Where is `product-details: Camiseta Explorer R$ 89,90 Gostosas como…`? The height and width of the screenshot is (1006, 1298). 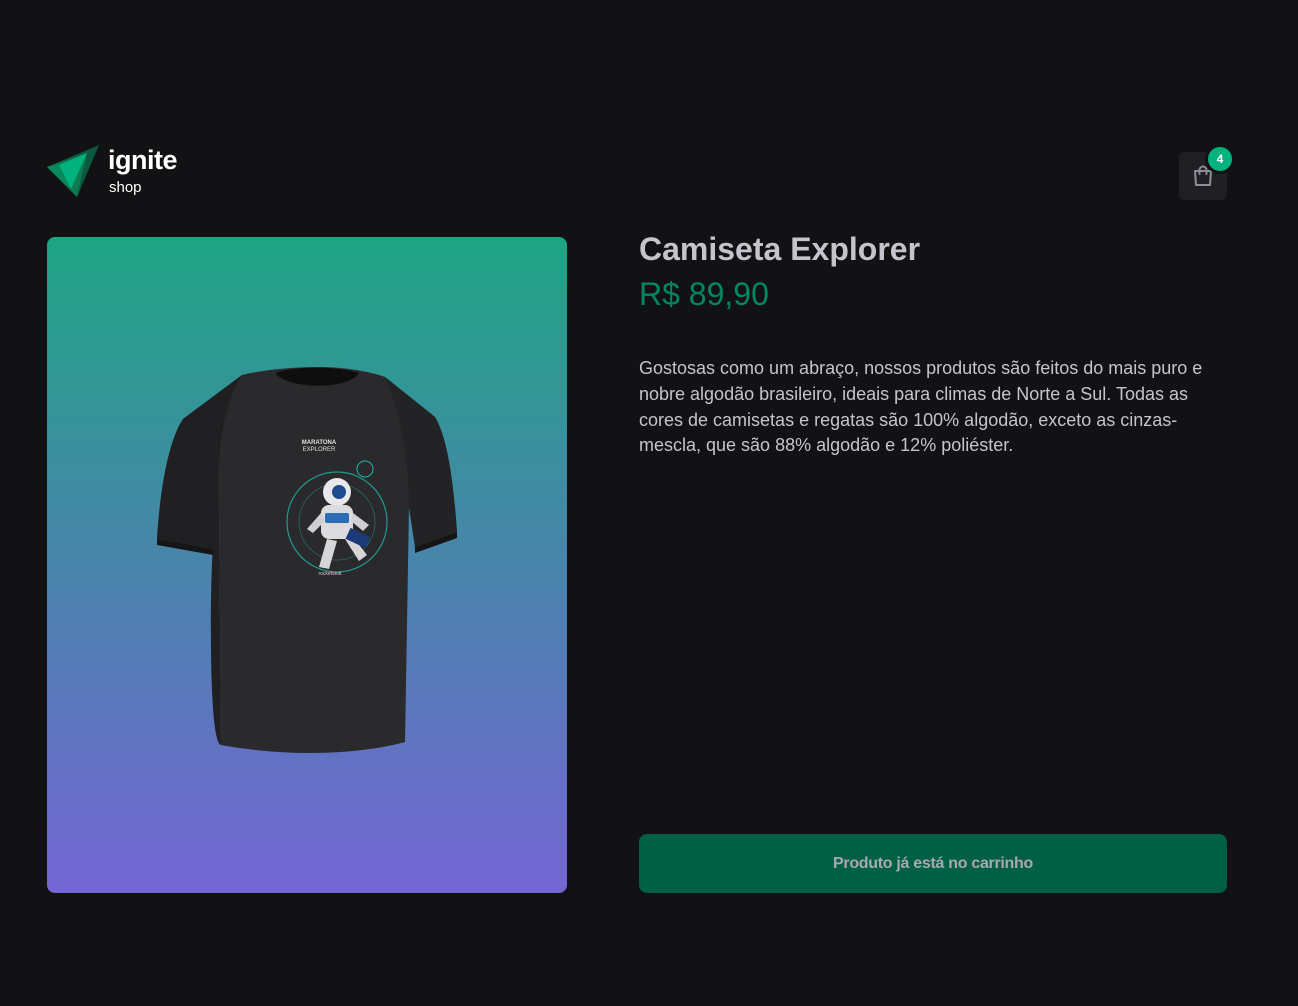
product-details: Camiseta Explorer R$ 89,90 Gostosas como… is located at coordinates (933, 353).